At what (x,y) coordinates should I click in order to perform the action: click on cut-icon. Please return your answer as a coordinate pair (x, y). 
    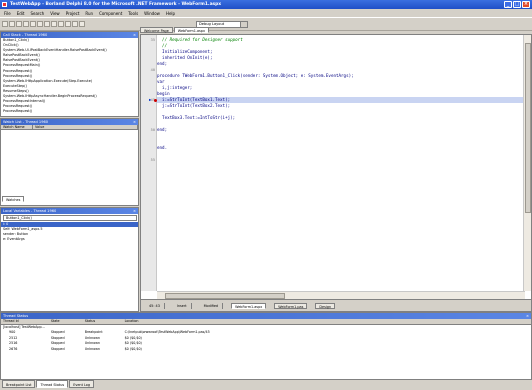
    Looking at the image, I should click on (33, 24).